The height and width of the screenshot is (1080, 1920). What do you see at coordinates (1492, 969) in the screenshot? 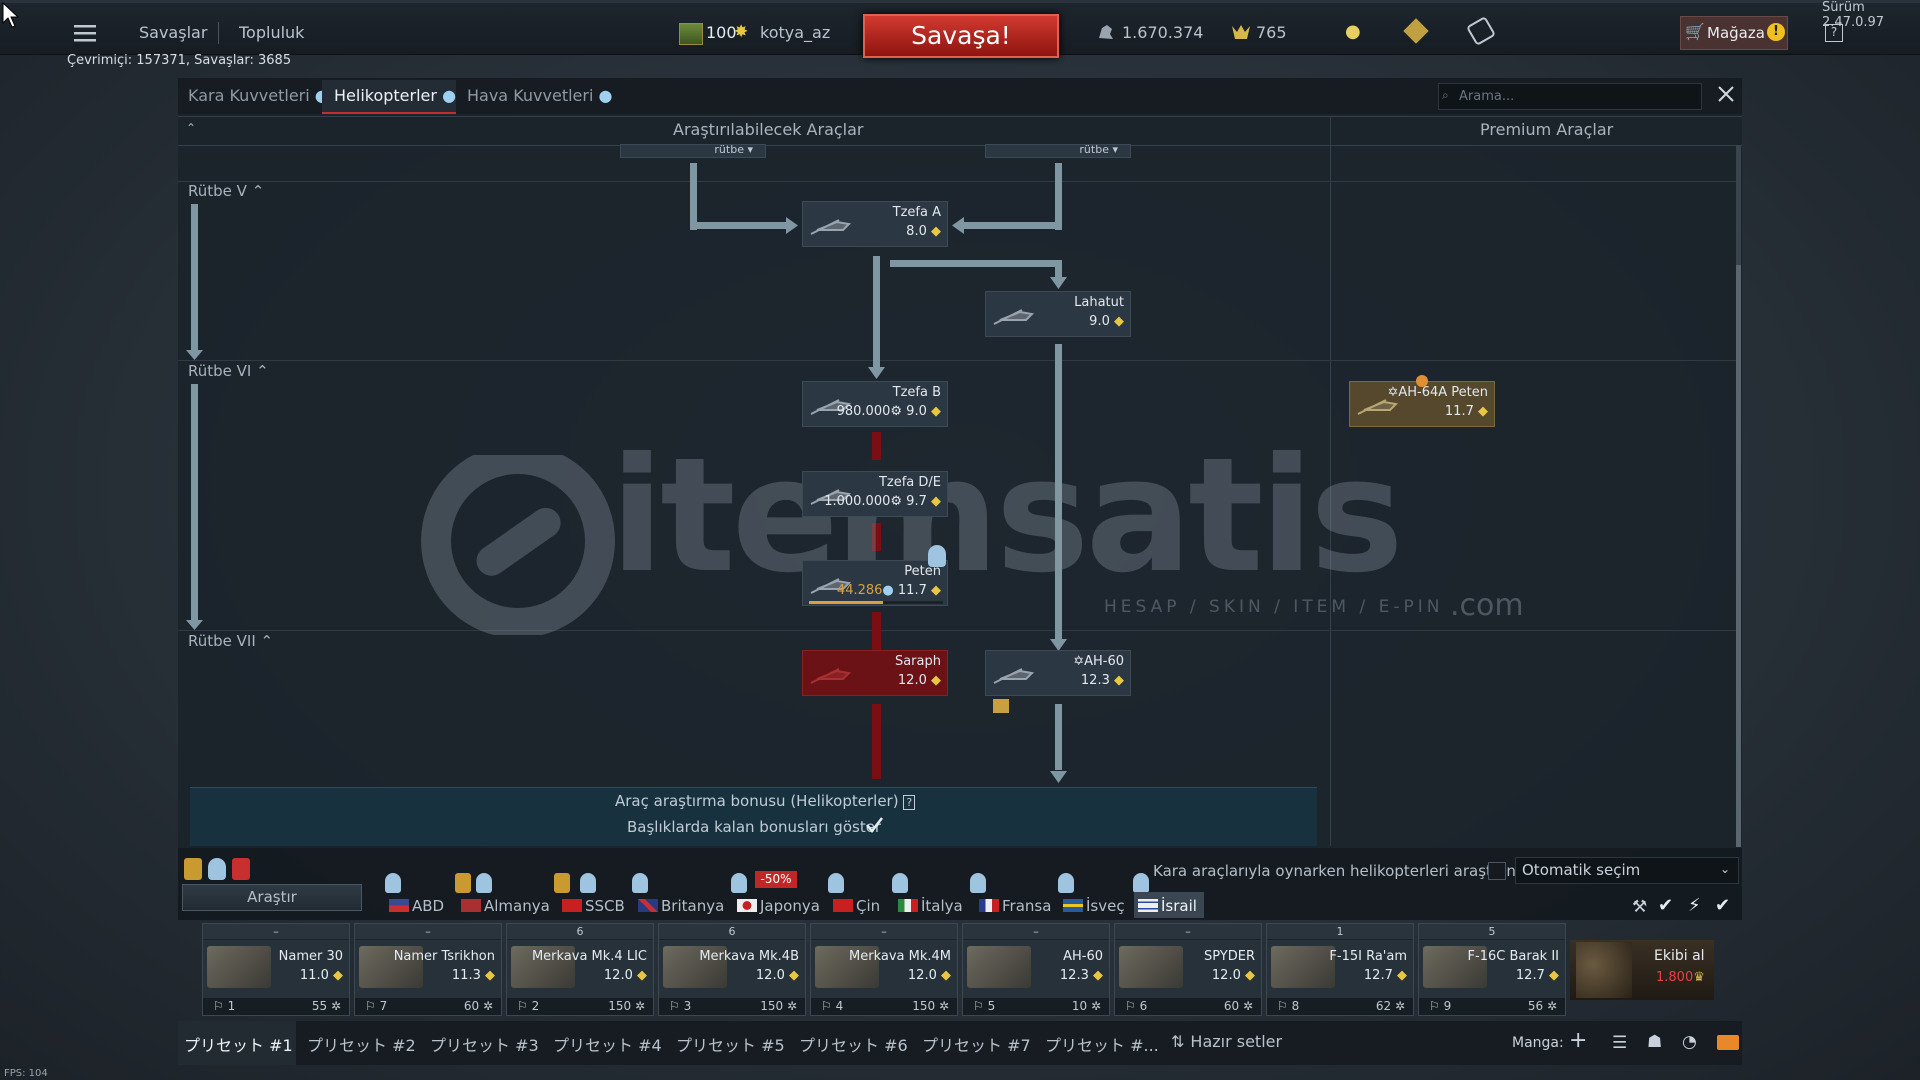
I see `crew-slot: 5 F-16C Barak II 12.7 ◆ ⚐ 9 56 ✲` at bounding box center [1492, 969].